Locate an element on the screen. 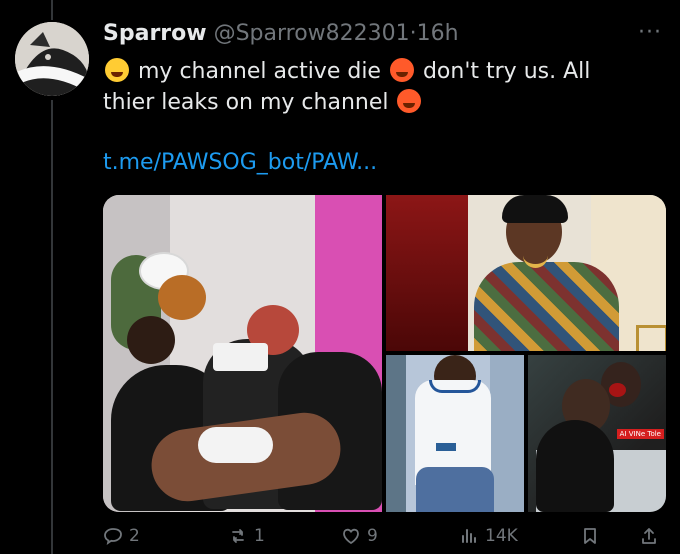 This screenshot has width=680, height=554. reply-button: 2 is located at coordinates (121, 536).